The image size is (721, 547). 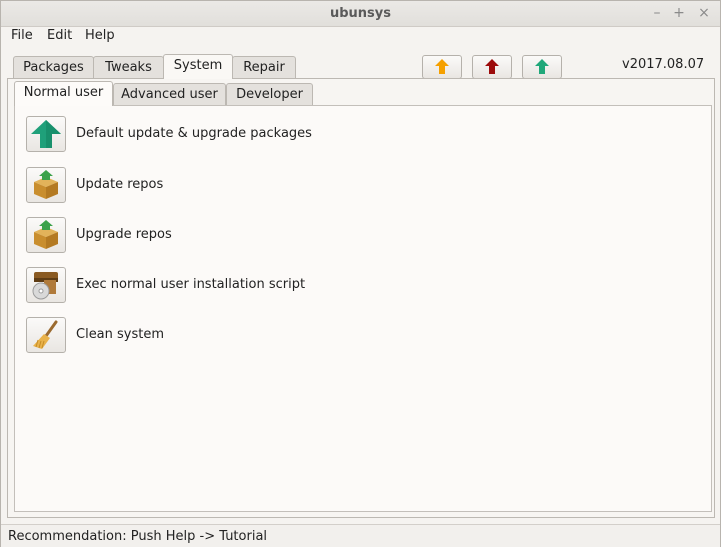 I want to click on clean-system-button, so click(x=46, y=335).